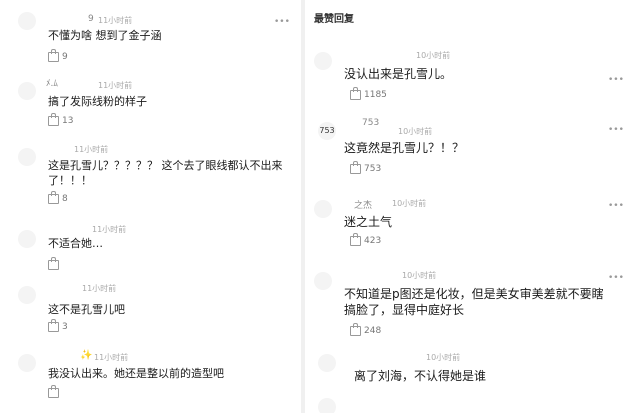  I want to click on comment-text: 这是孔雪儿？？？？？ 这个去了眼线都认不出来了！！！, so click(165, 173).